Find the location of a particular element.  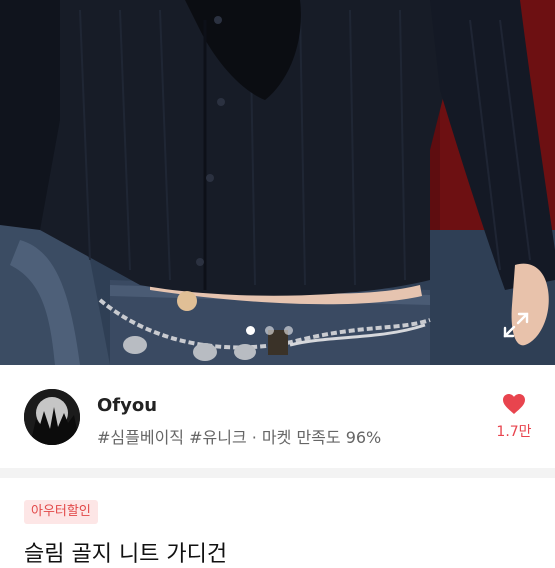

discount-badge: 아우터할인 is located at coordinates (61, 512).